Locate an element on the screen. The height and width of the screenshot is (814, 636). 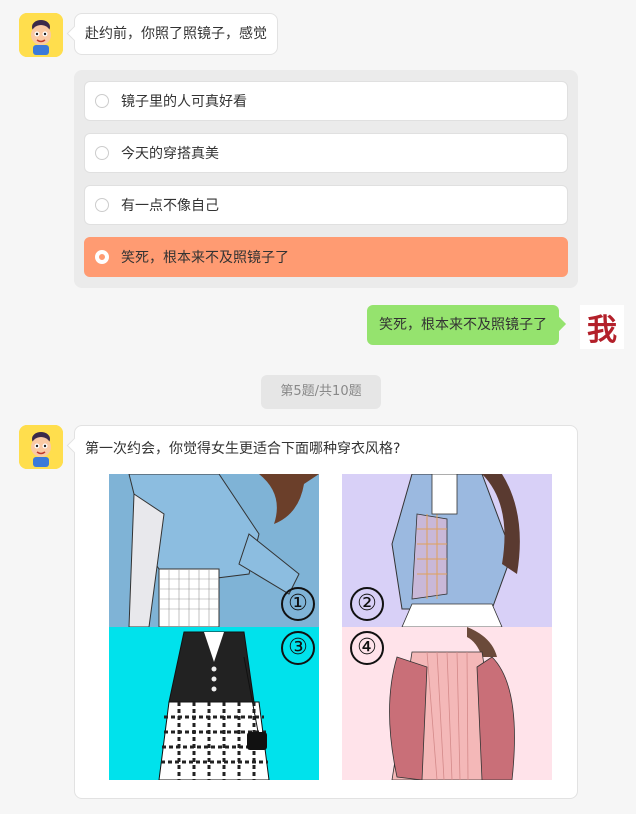
outfit-option-2: ② is located at coordinates (447, 550).